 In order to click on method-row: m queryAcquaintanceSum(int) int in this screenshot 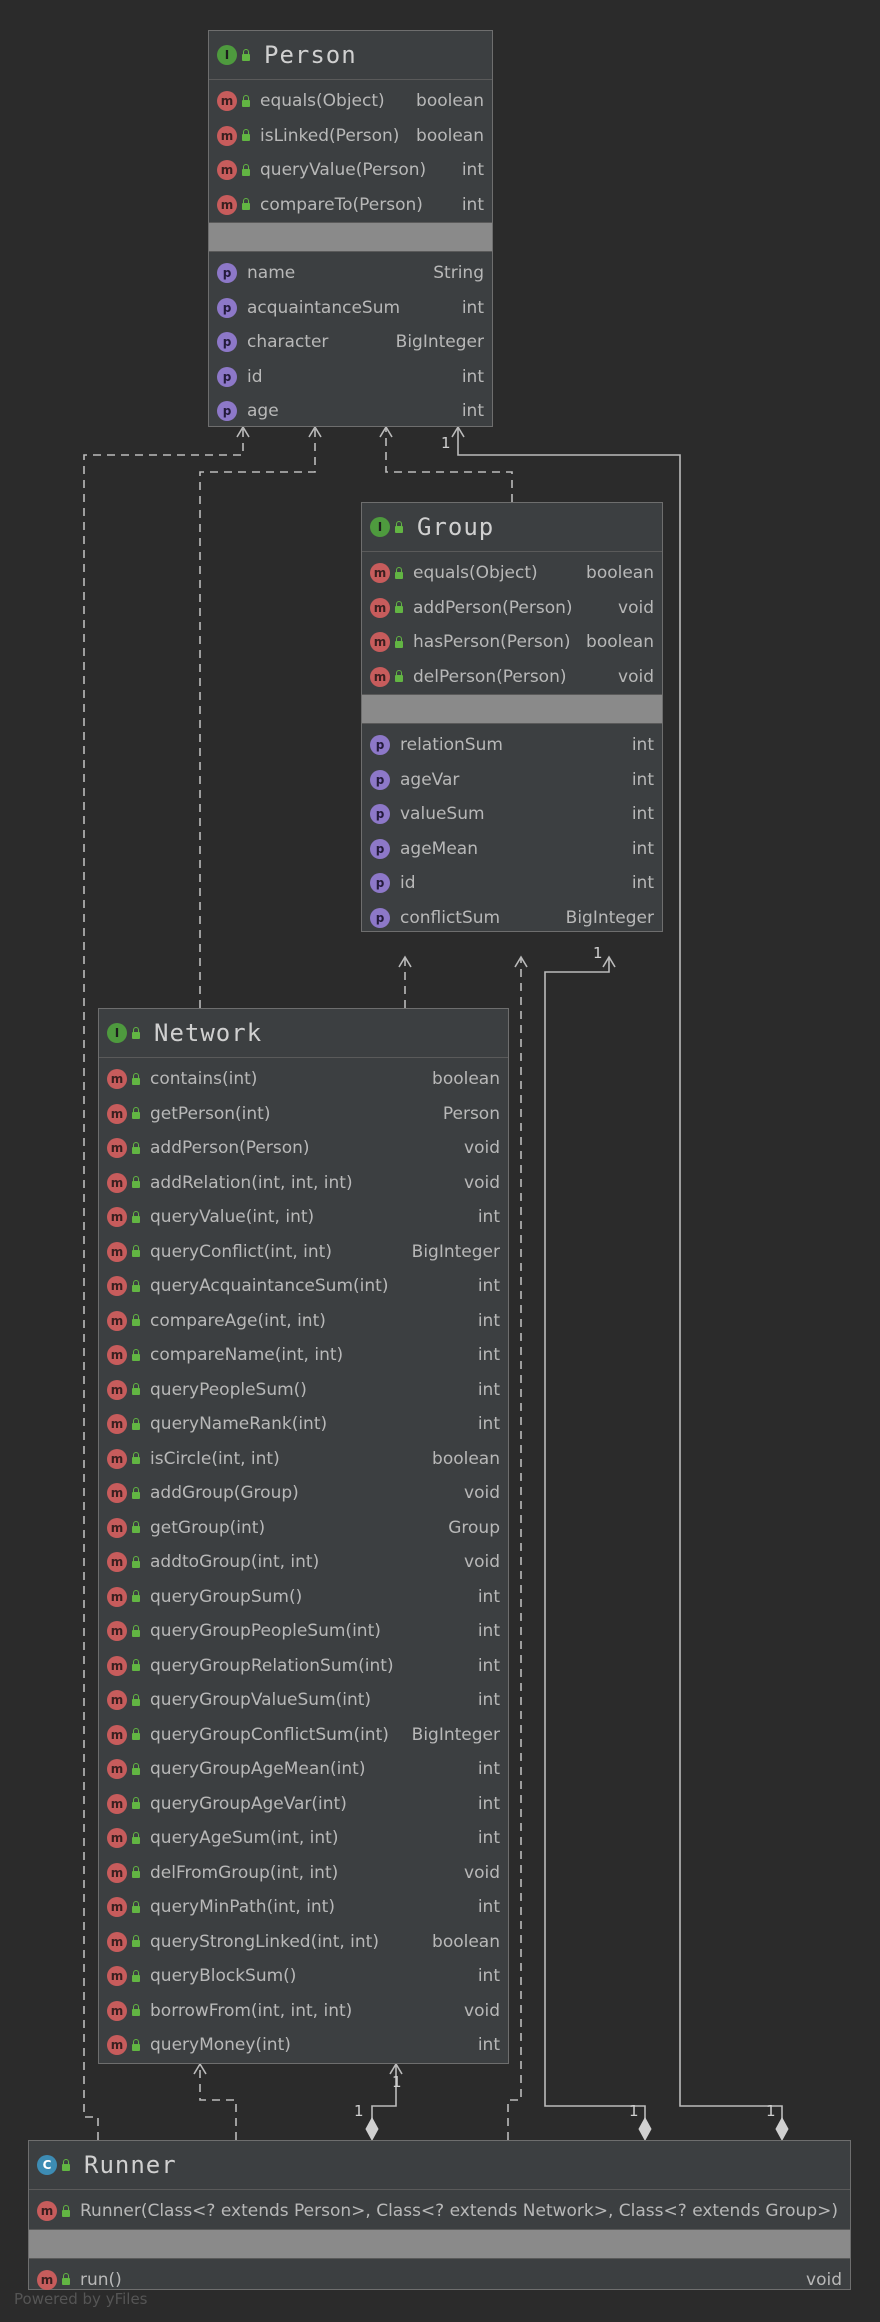, I will do `click(303, 1286)`.